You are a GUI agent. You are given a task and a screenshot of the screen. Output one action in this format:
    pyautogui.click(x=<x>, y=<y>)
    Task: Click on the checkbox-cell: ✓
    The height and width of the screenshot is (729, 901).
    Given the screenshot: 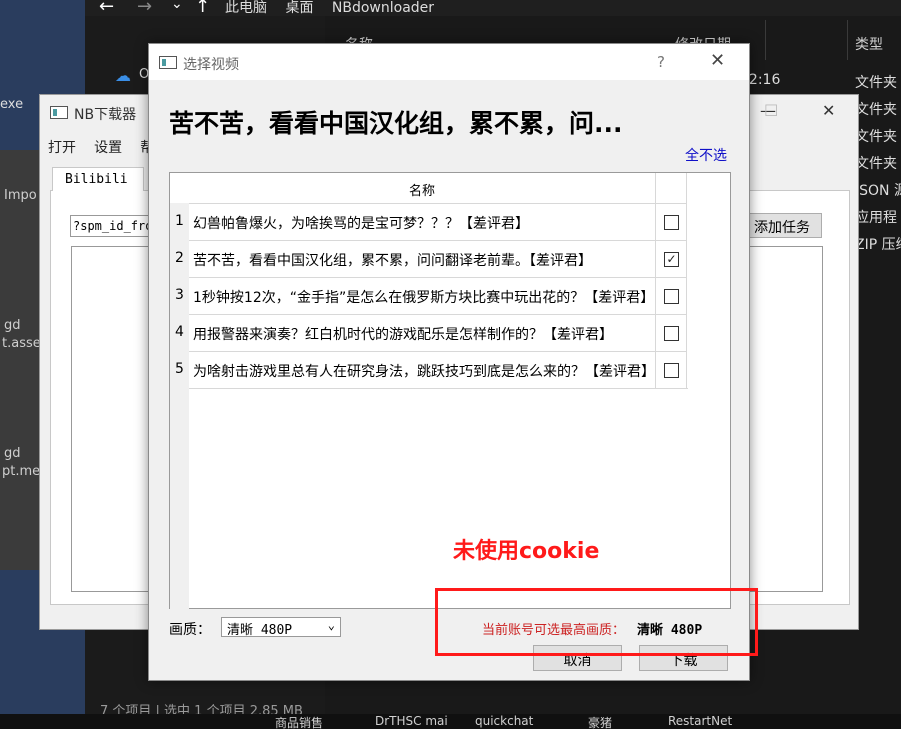 What is the action you would take?
    pyautogui.click(x=671, y=258)
    